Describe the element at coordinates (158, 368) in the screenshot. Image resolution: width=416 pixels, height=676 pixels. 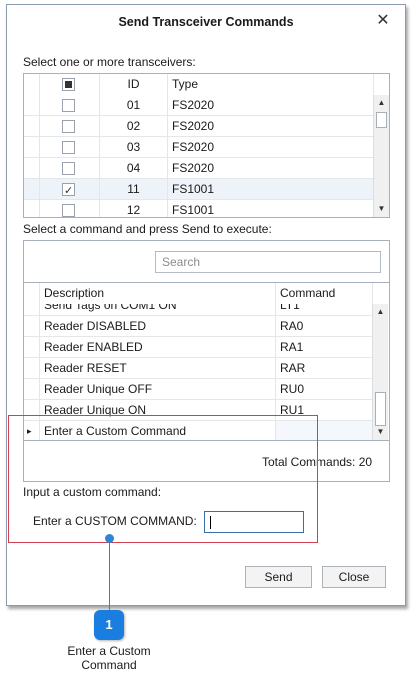
I see `command-description: Reader RESET` at that location.